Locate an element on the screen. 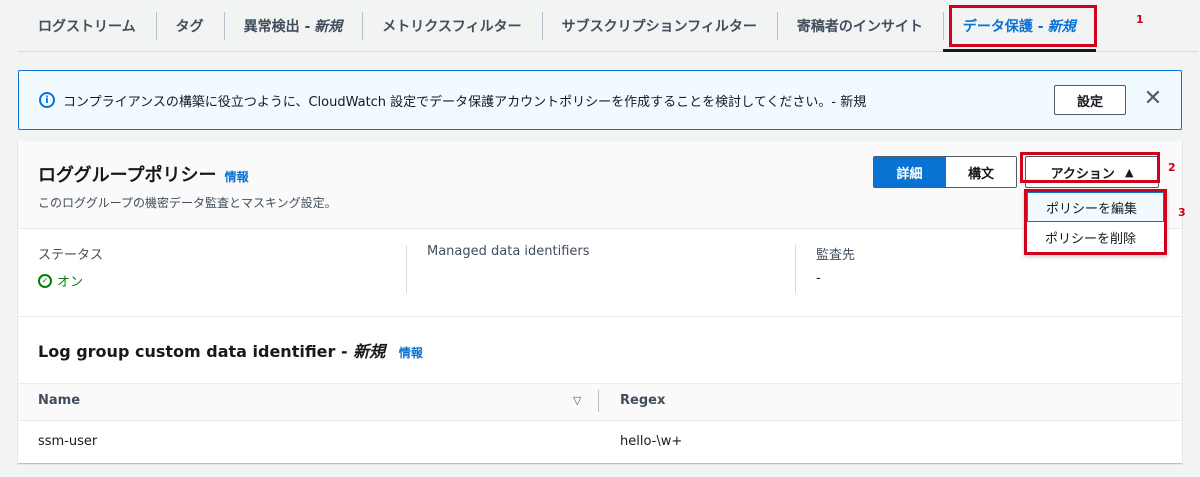 The height and width of the screenshot is (477, 1200). menu-item-edit-policy: ポリシーを編集 is located at coordinates (1095, 207).